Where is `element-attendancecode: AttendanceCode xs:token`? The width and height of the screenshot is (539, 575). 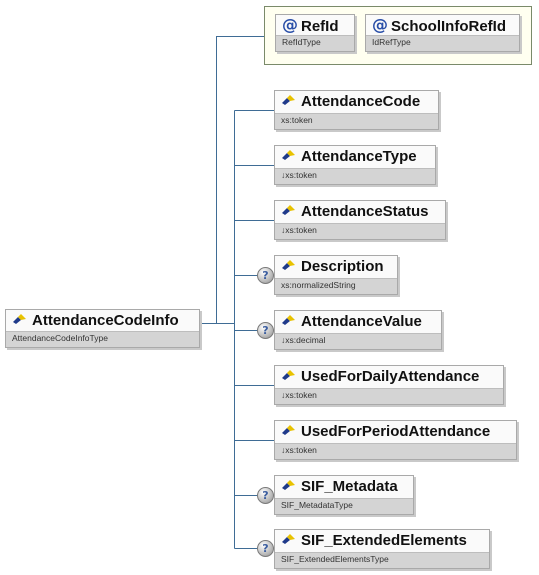 element-attendancecode: AttendanceCode xs:token is located at coordinates (356, 110).